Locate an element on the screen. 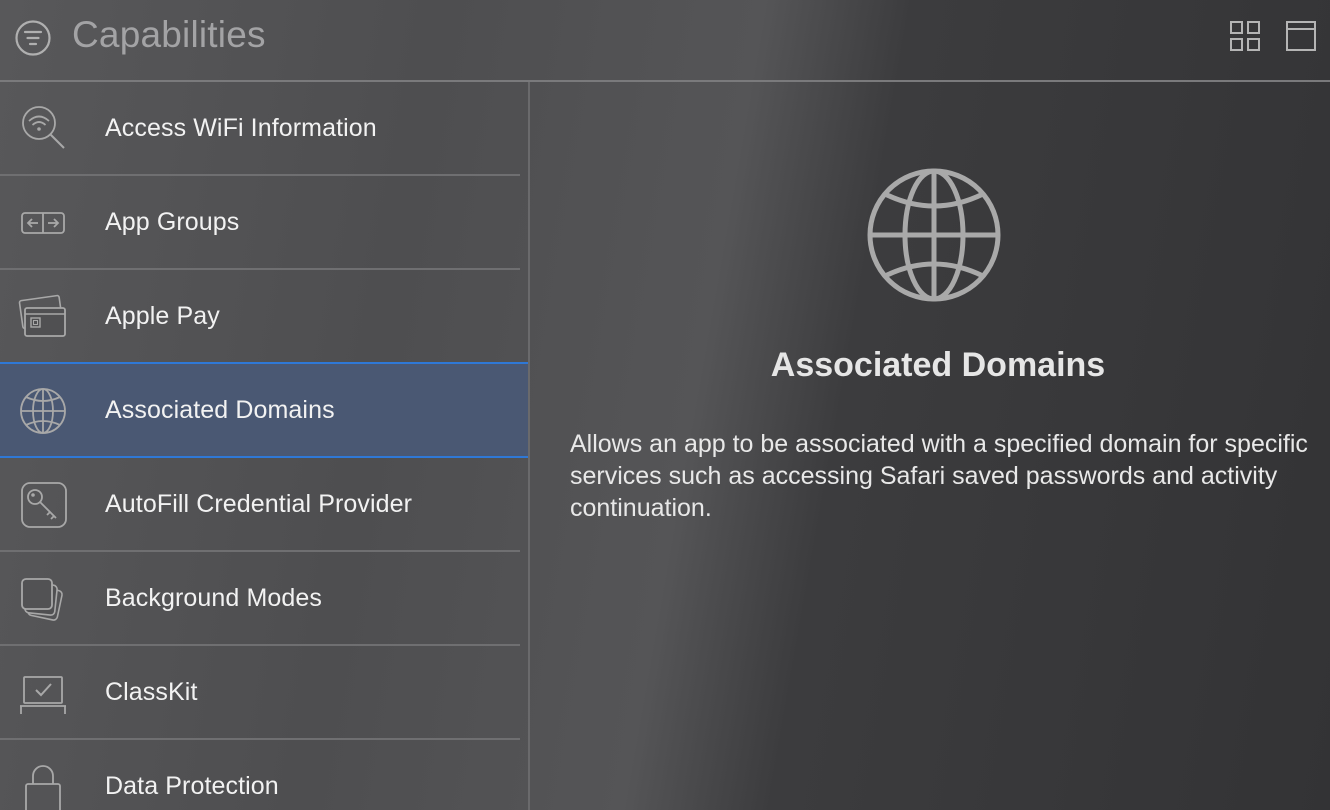 This screenshot has width=1330, height=810. capability-label: App Groups is located at coordinates (172, 222).